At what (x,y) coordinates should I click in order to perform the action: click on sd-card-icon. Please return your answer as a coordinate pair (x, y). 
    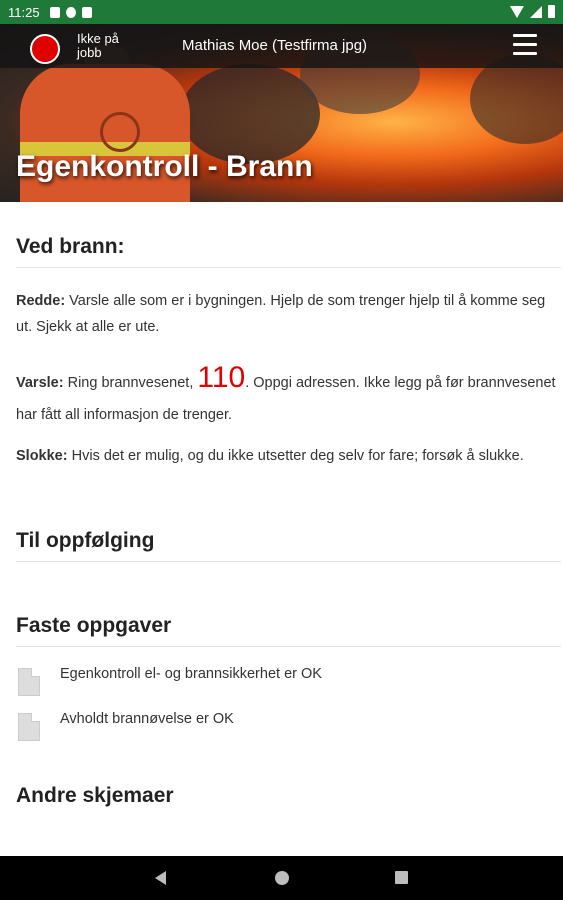
    Looking at the image, I should click on (54, 12).